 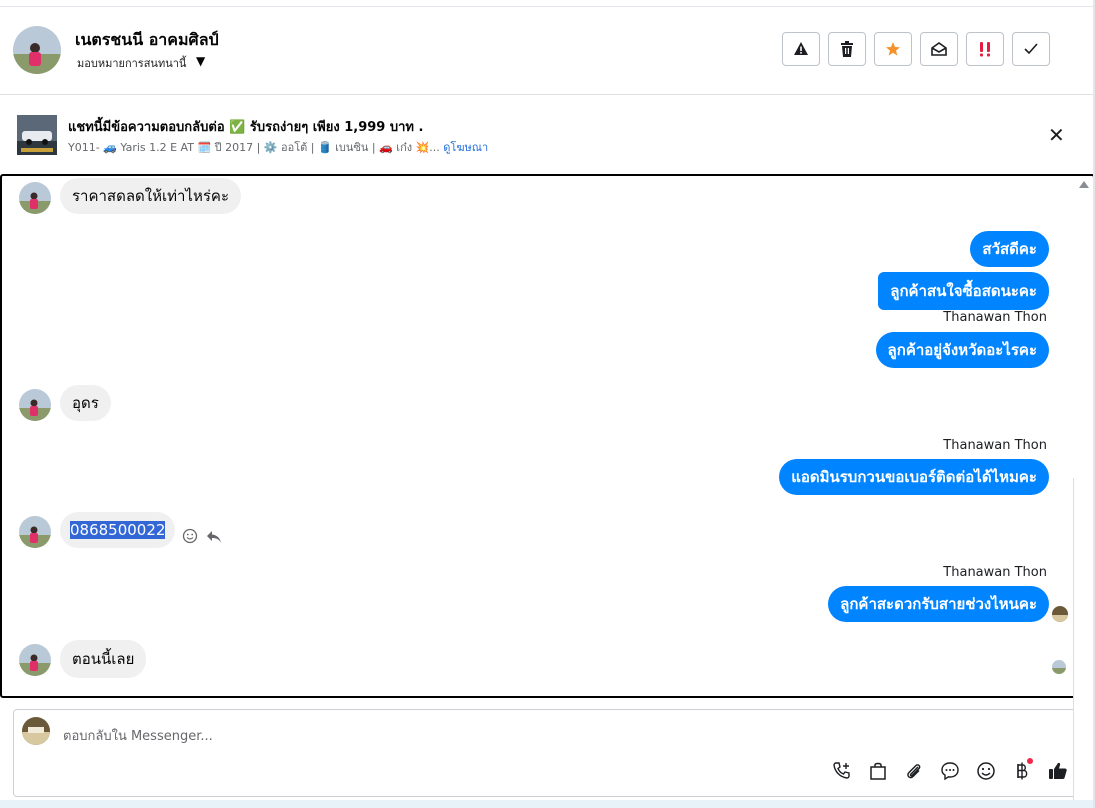 What do you see at coordinates (200, 61) in the screenshot?
I see `chevron-down-icon: ▼` at bounding box center [200, 61].